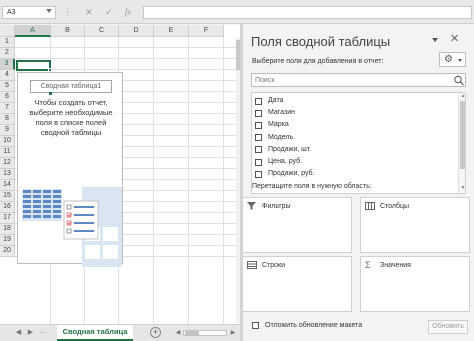 The image size is (474, 341). What do you see at coordinates (368, 265) in the screenshot?
I see `sigma-icon: Σ` at bounding box center [368, 265].